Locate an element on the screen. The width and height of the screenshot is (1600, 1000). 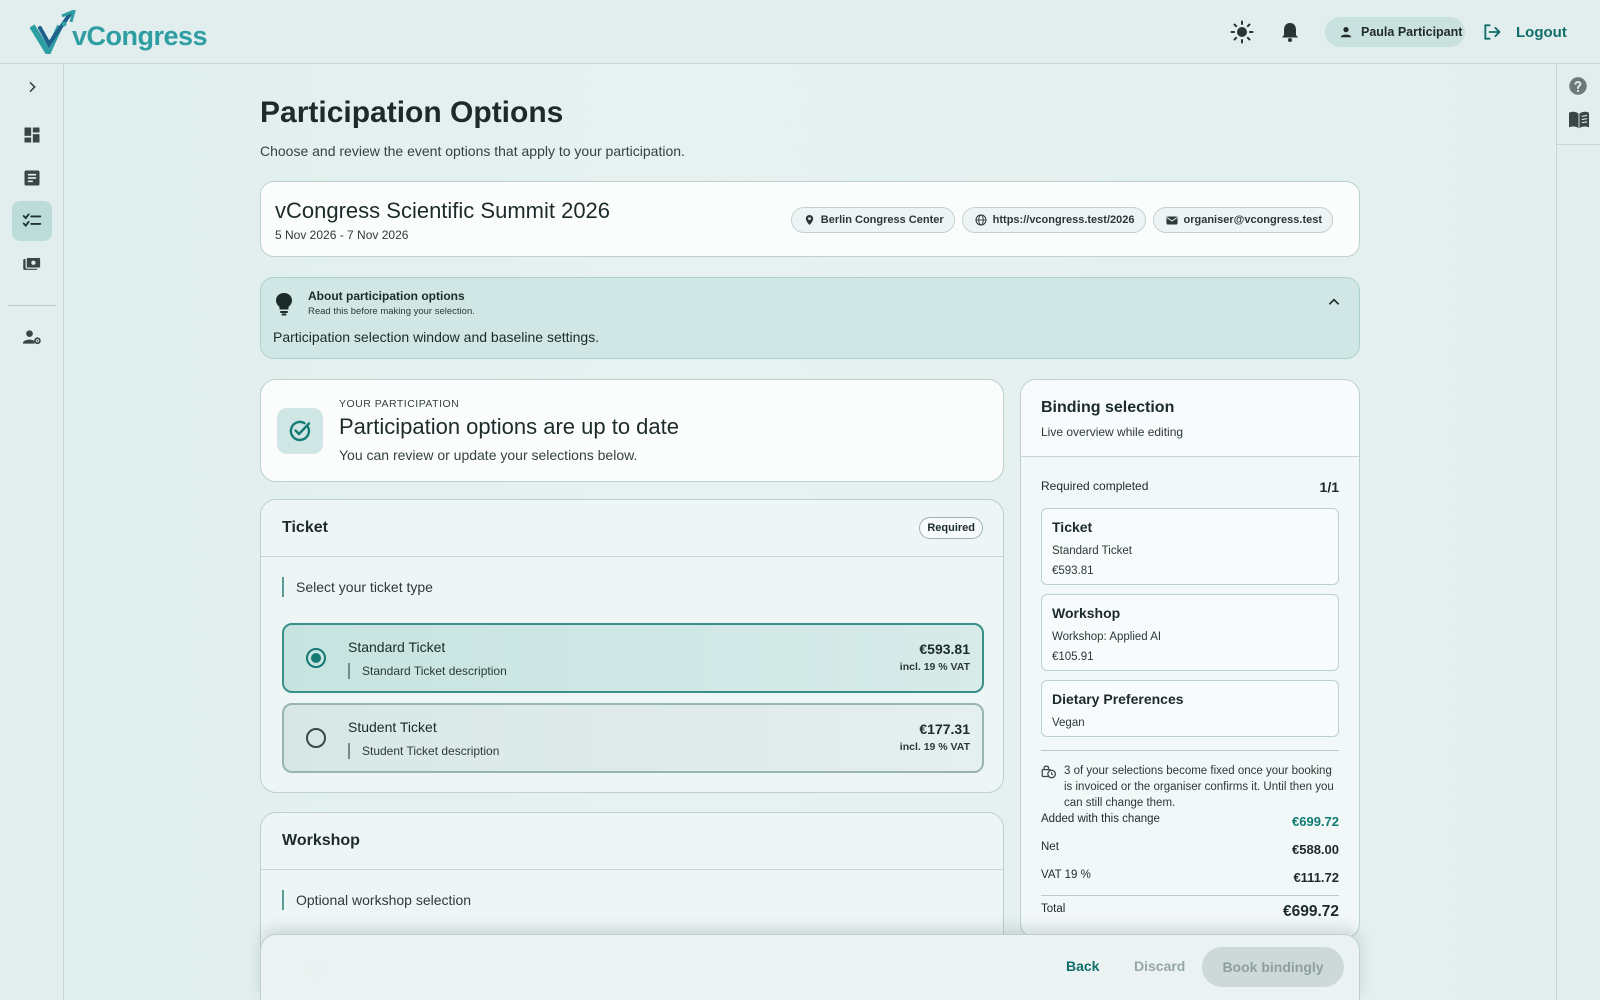
email-chip: organiser@vcongress.test is located at coordinates (1242, 220).